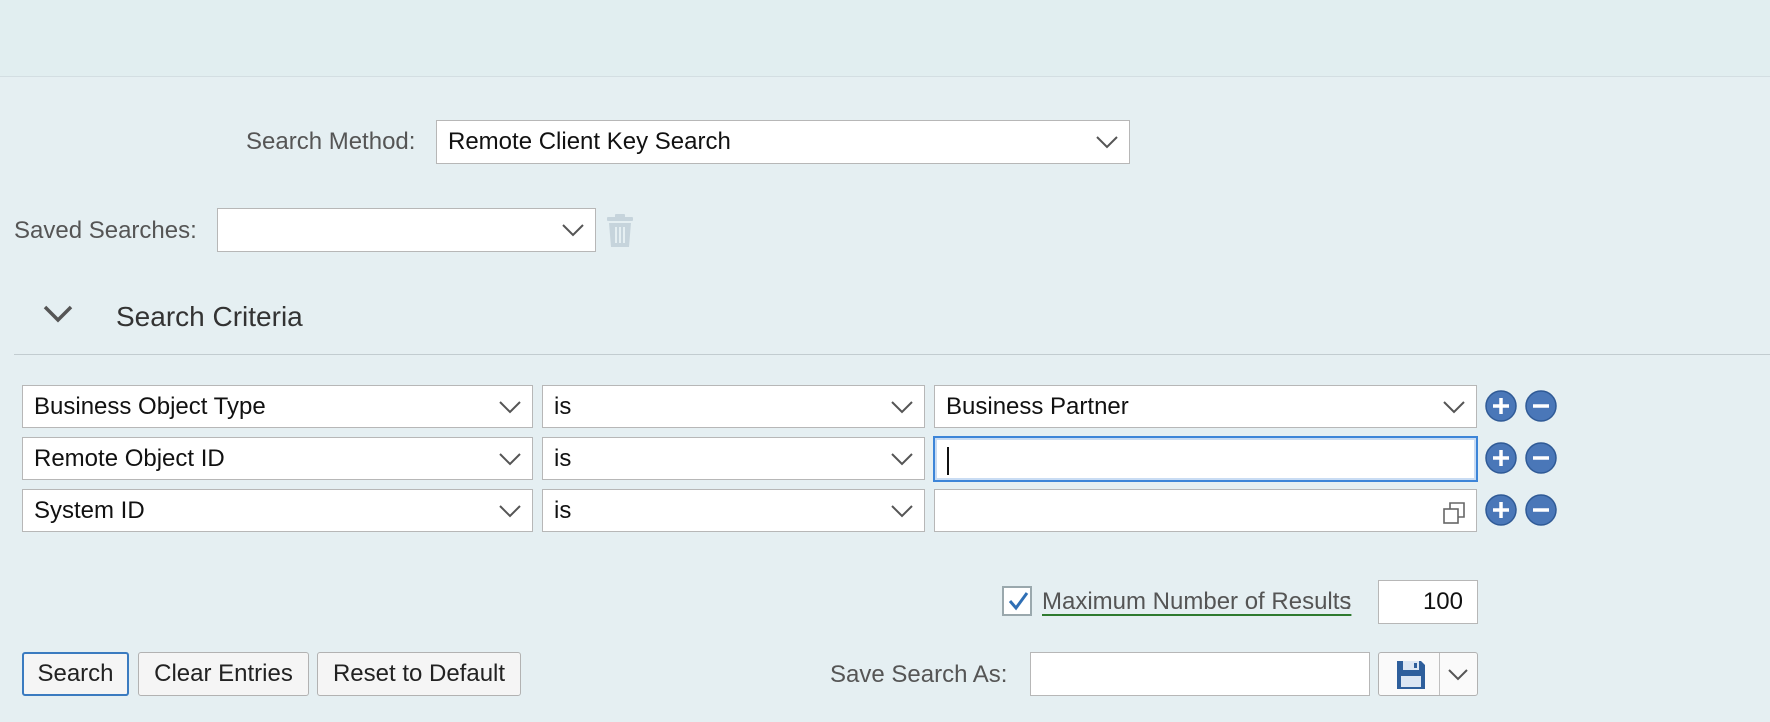 This screenshot has height=722, width=1770. Describe the element at coordinates (223, 674) in the screenshot. I see `clear-entries-button: Clear Entries` at that location.